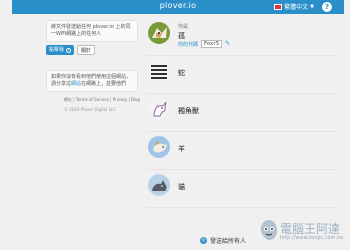 Image resolution: width=350 pixels, height=250 pixels. I want to click on info-icon: ?, so click(69, 50).